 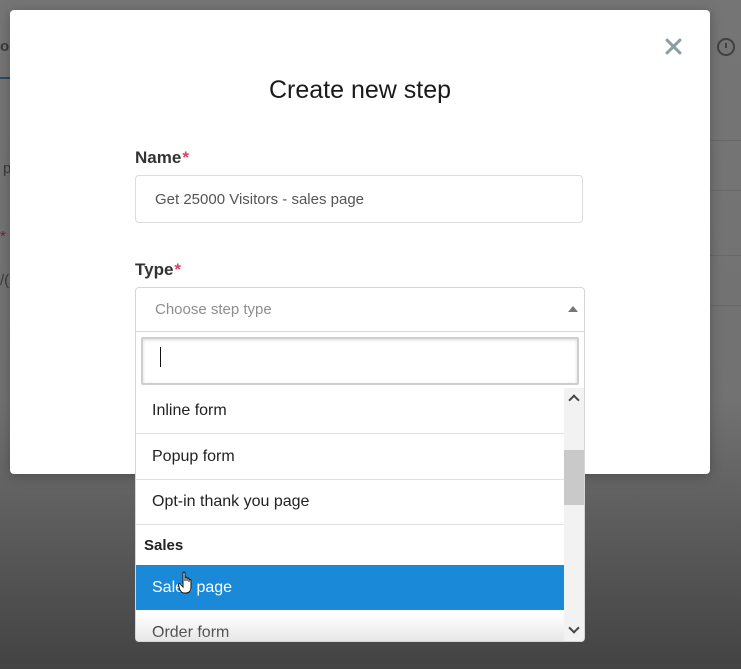 I want to click on select-group-sales: Sales, so click(x=164, y=545).